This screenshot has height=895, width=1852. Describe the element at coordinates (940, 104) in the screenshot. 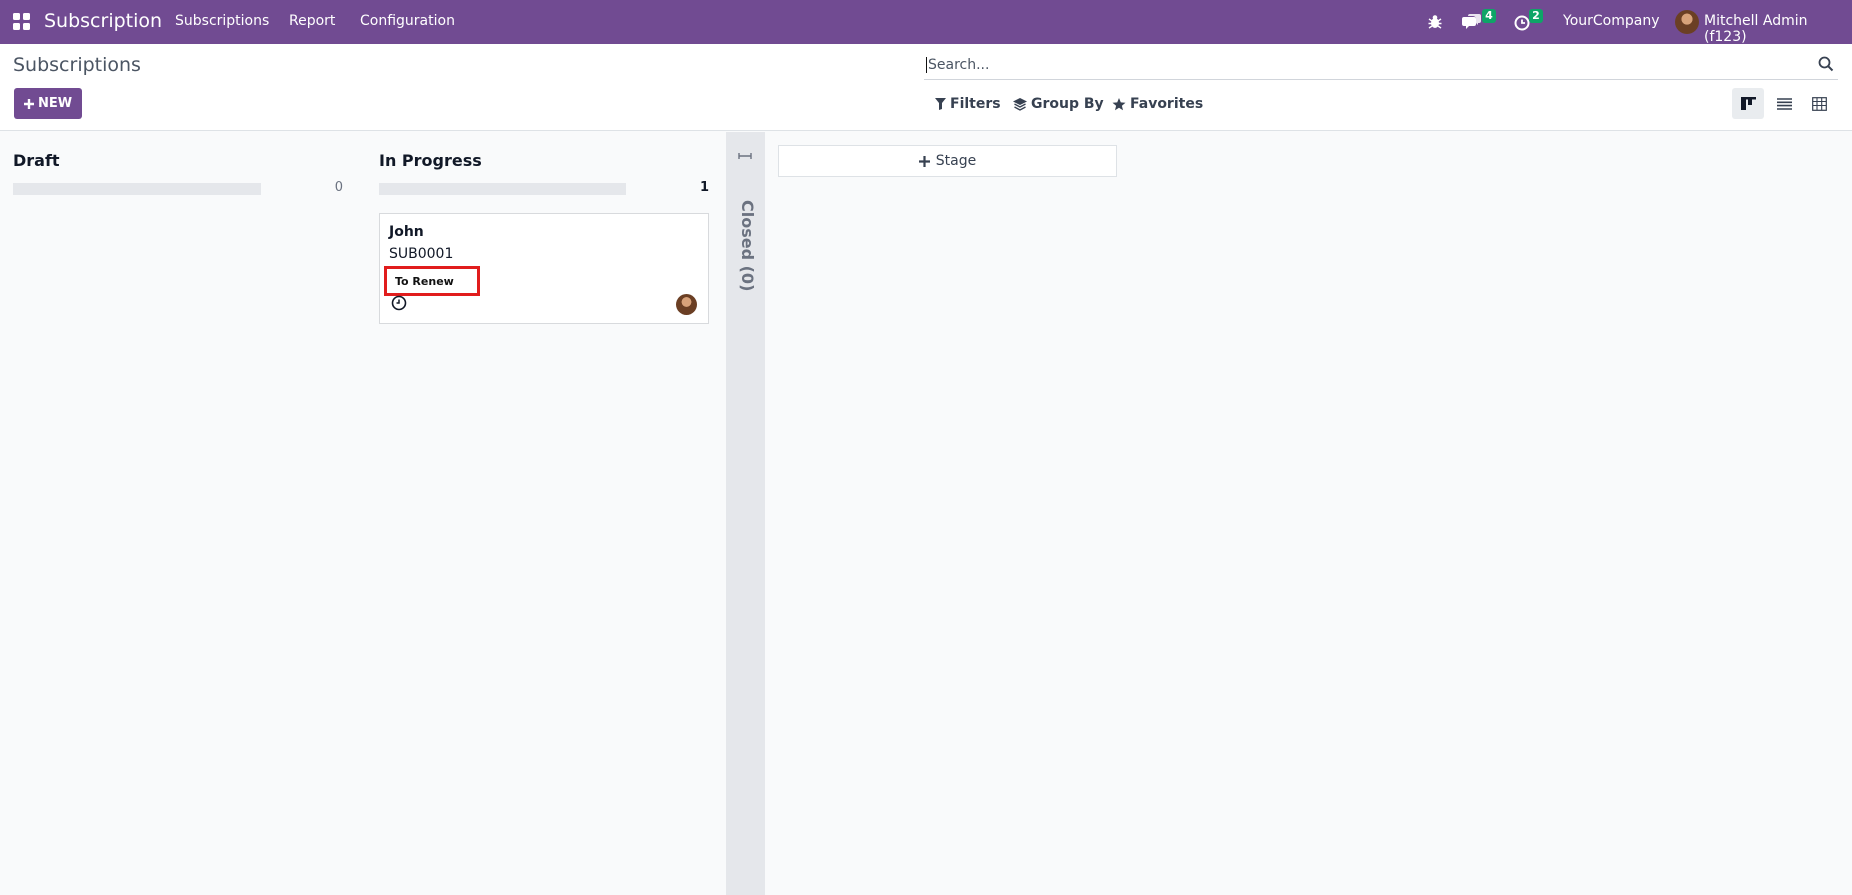

I see `filter-icon` at that location.